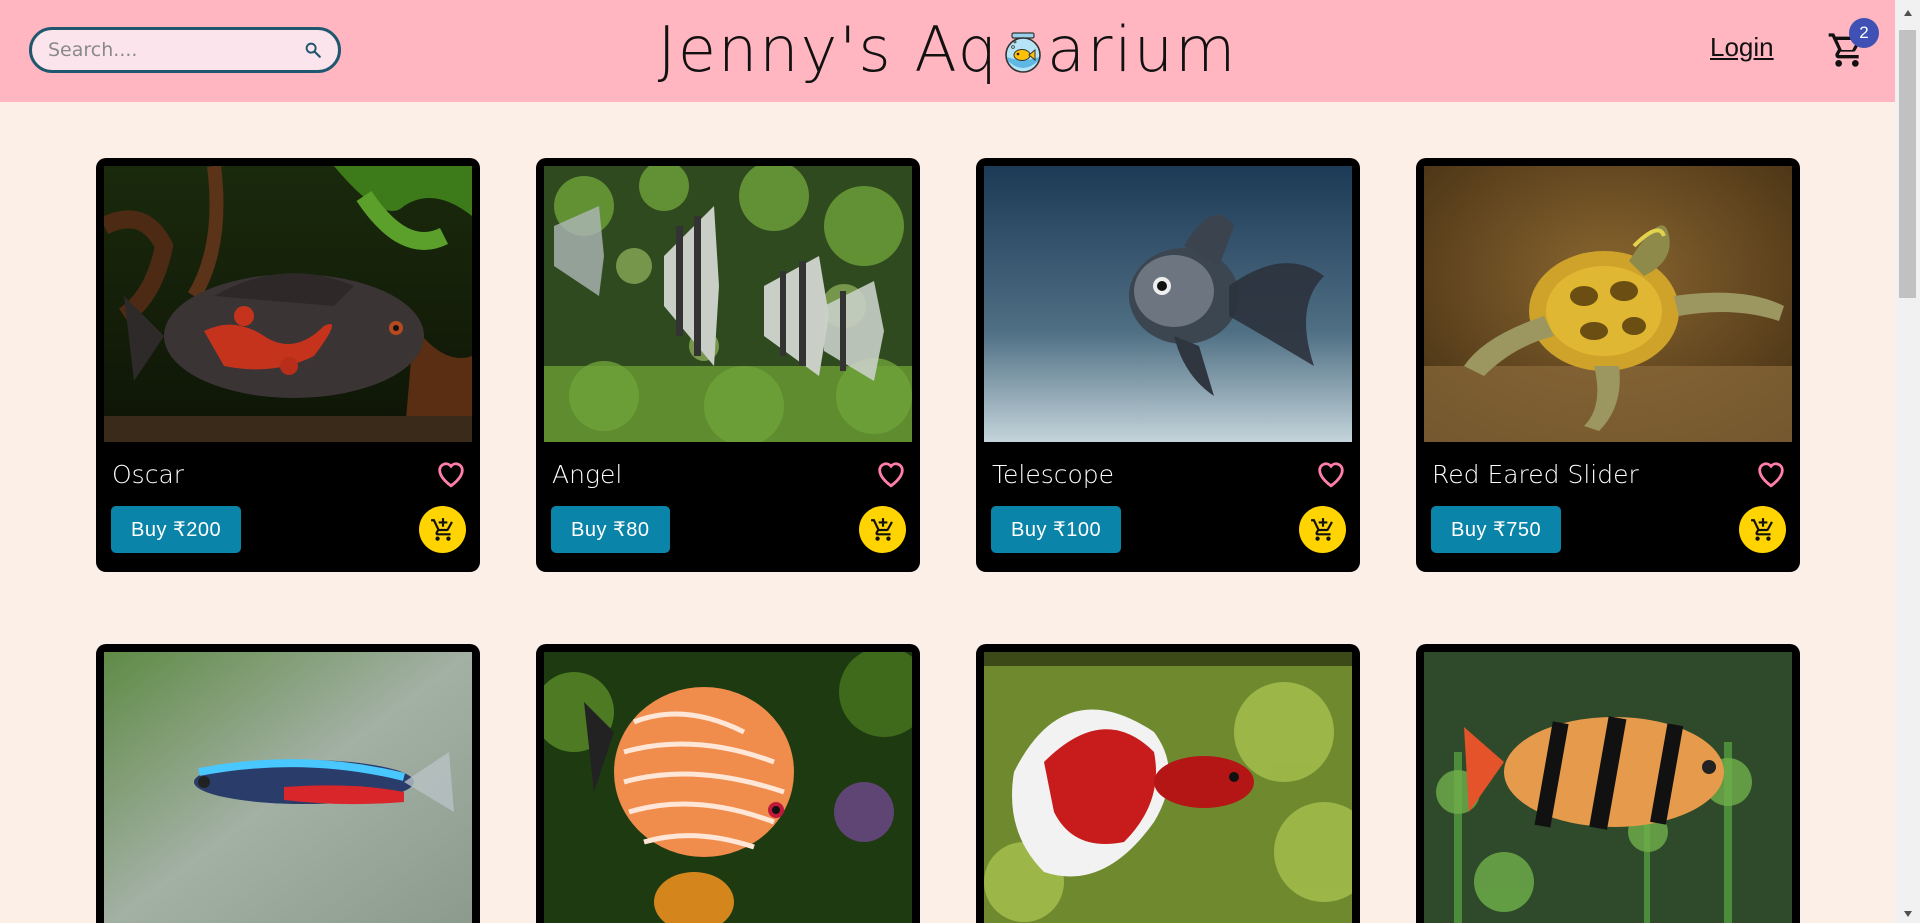  I want to click on buy-button: Buy ₹200, so click(176, 529).